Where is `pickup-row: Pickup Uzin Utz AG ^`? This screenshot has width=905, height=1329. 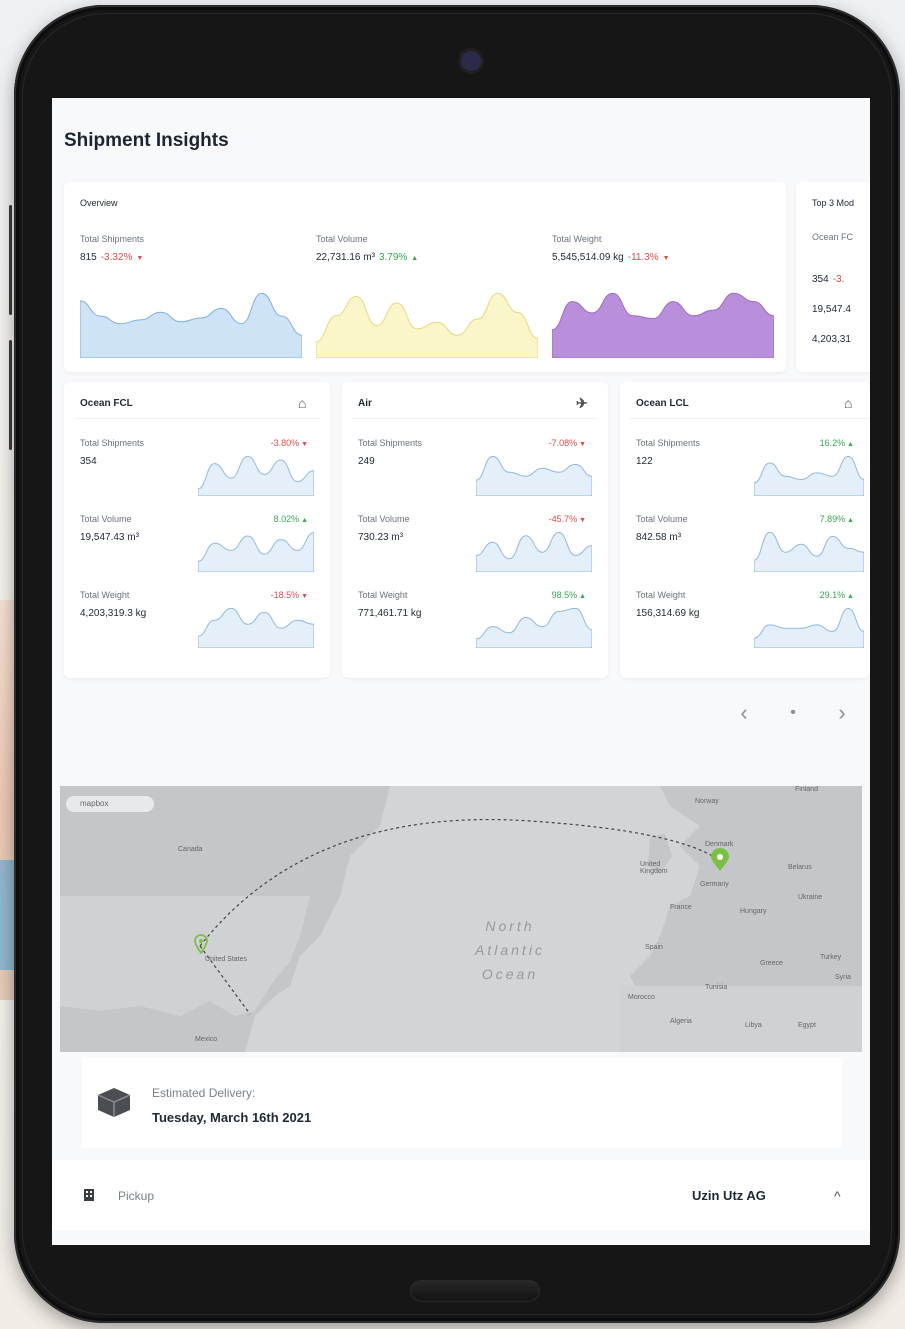 pickup-row: Pickup Uzin Utz AG ^ is located at coordinates (461, 1195).